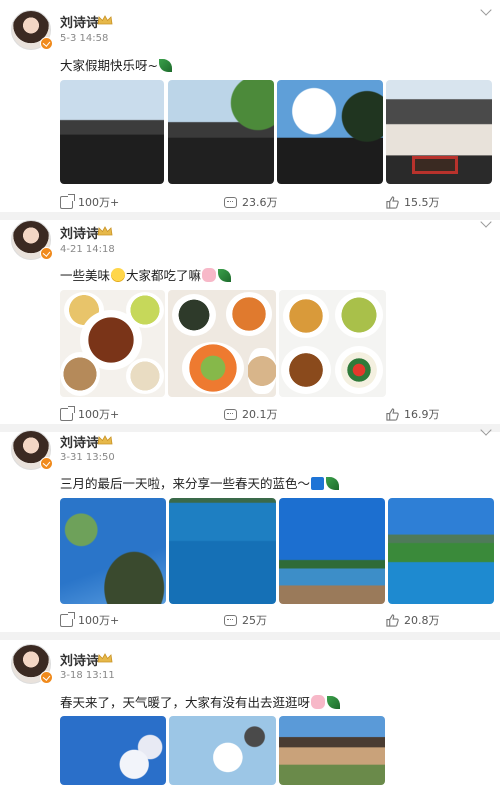  I want to click on like-count: 20.8万, so click(422, 620).